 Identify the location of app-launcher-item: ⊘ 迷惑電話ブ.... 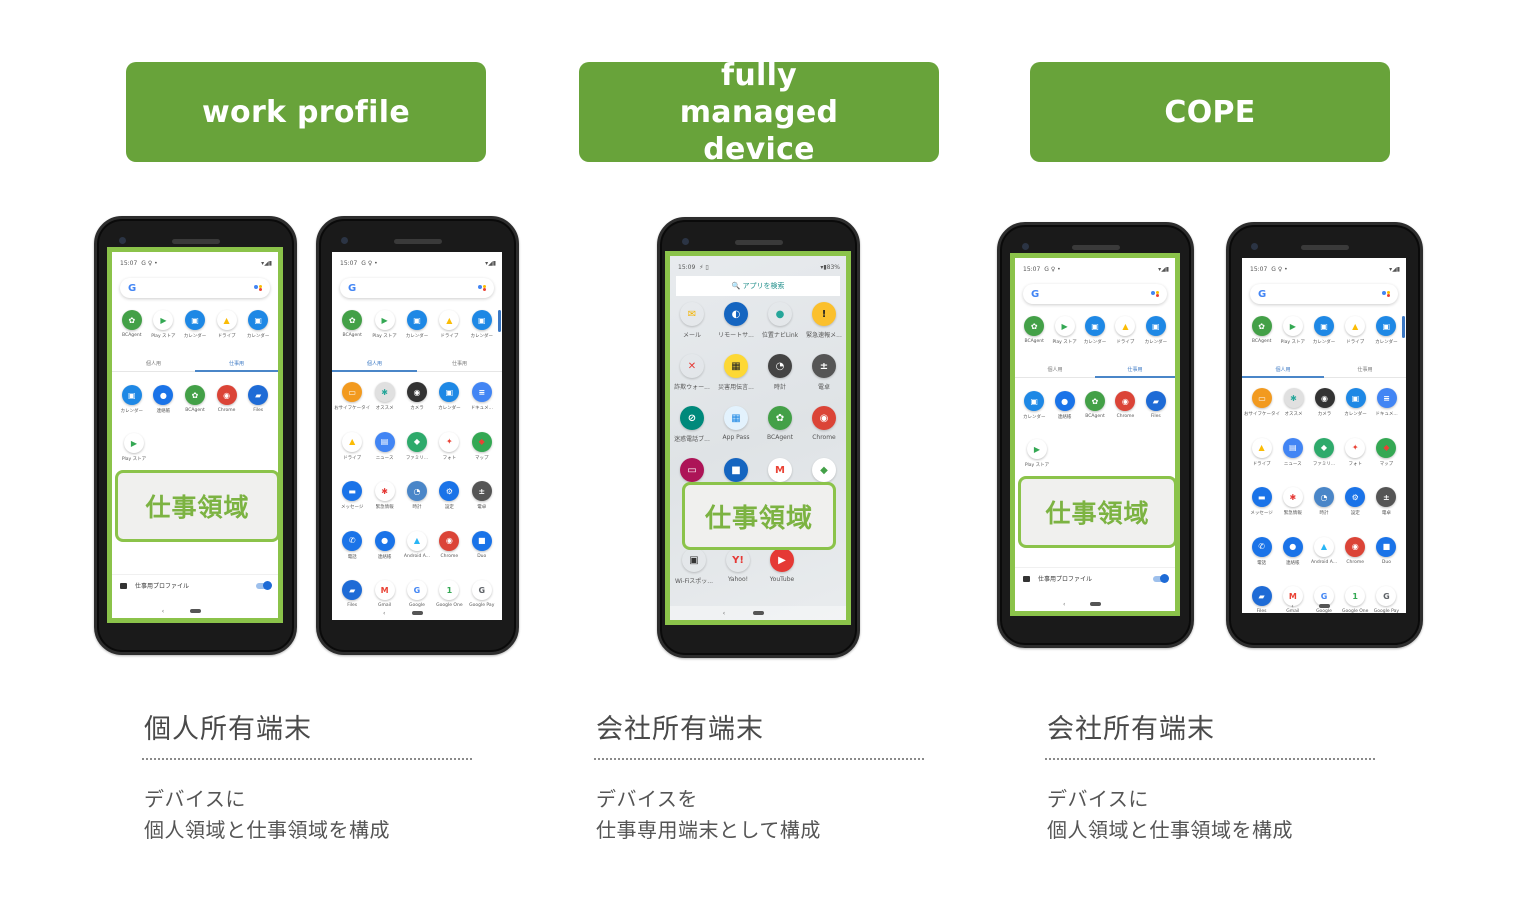
(692, 424).